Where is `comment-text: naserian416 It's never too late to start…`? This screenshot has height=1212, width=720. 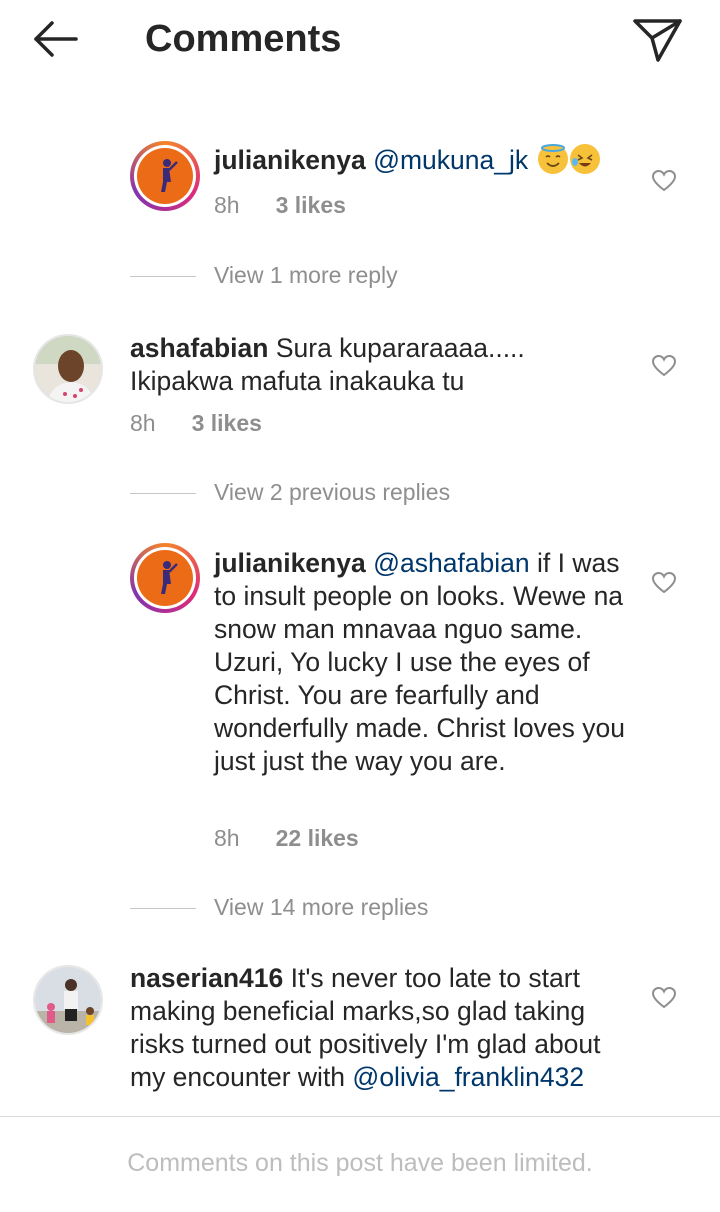
comment-text: naserian416 It's never too late to start… is located at coordinates (375, 1028).